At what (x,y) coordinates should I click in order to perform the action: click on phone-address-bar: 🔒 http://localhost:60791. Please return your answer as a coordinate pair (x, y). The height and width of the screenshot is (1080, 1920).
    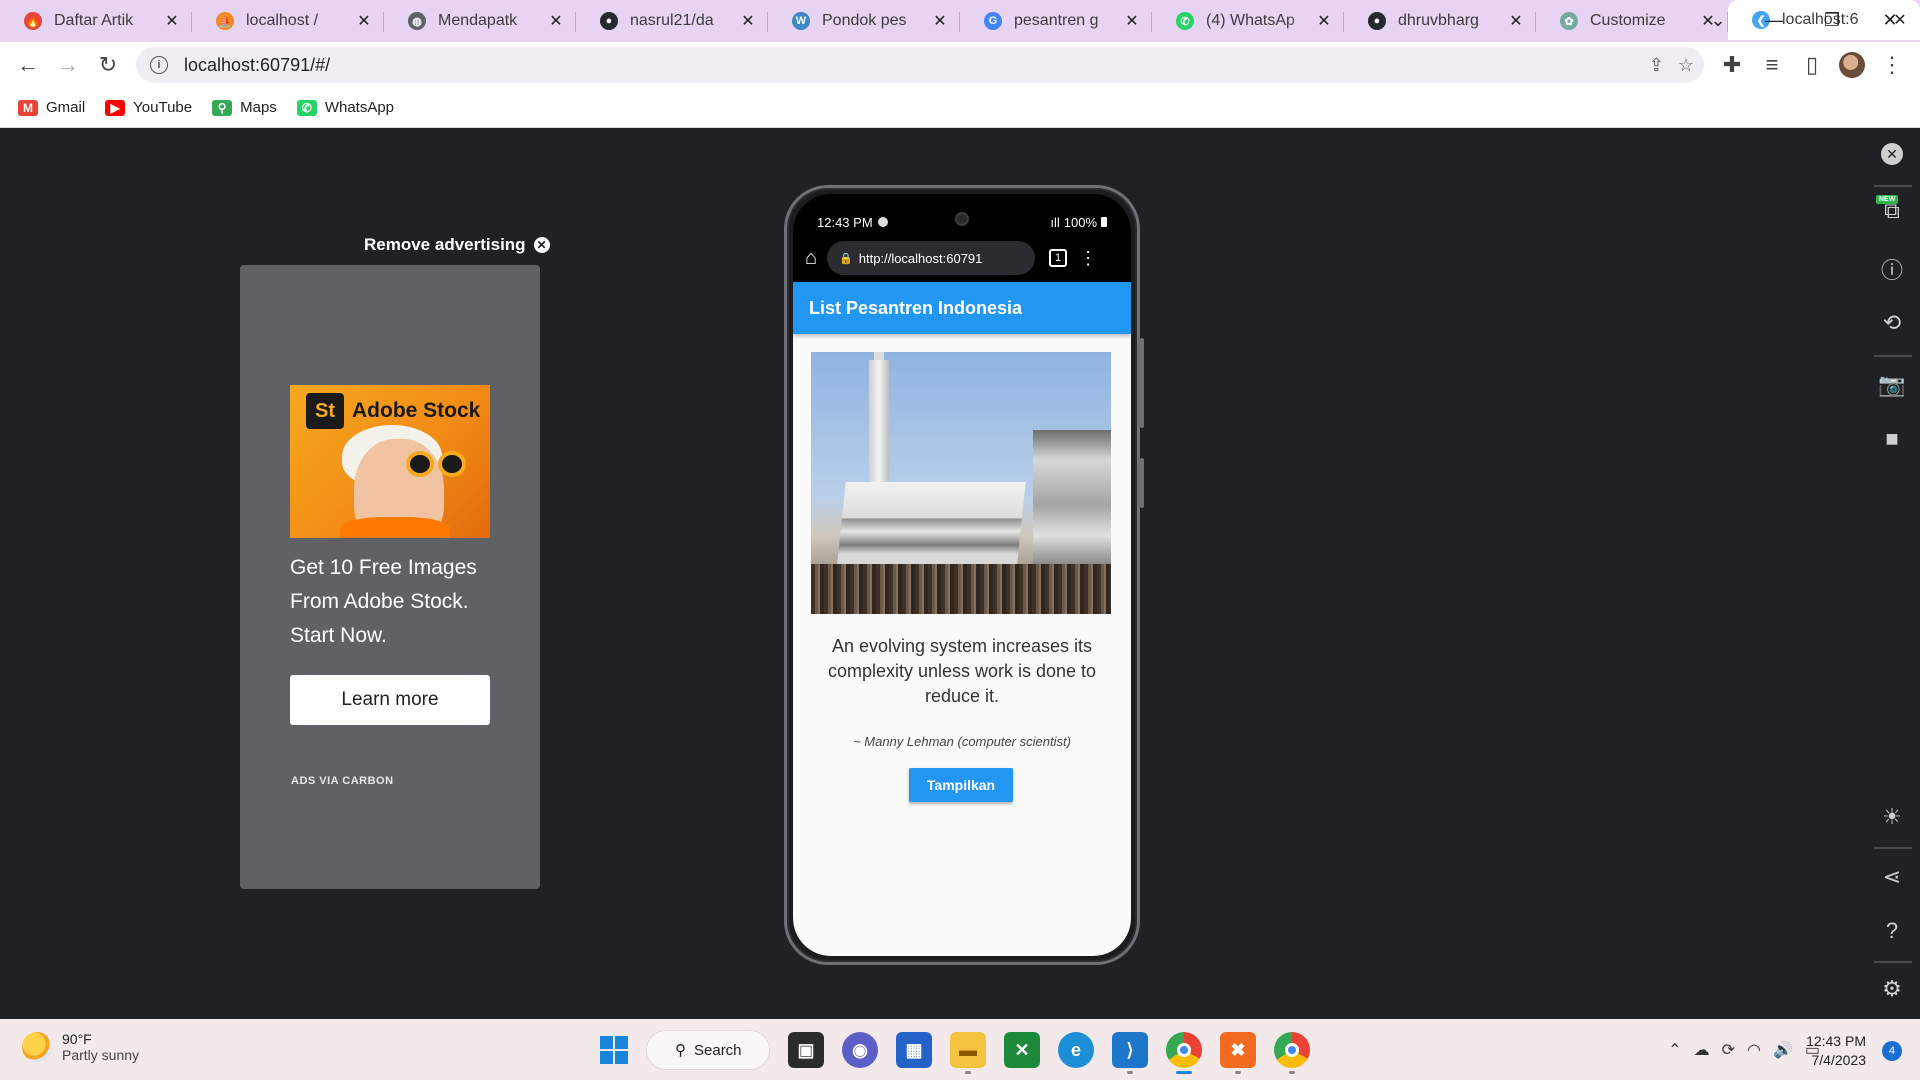
    Looking at the image, I should click on (931, 258).